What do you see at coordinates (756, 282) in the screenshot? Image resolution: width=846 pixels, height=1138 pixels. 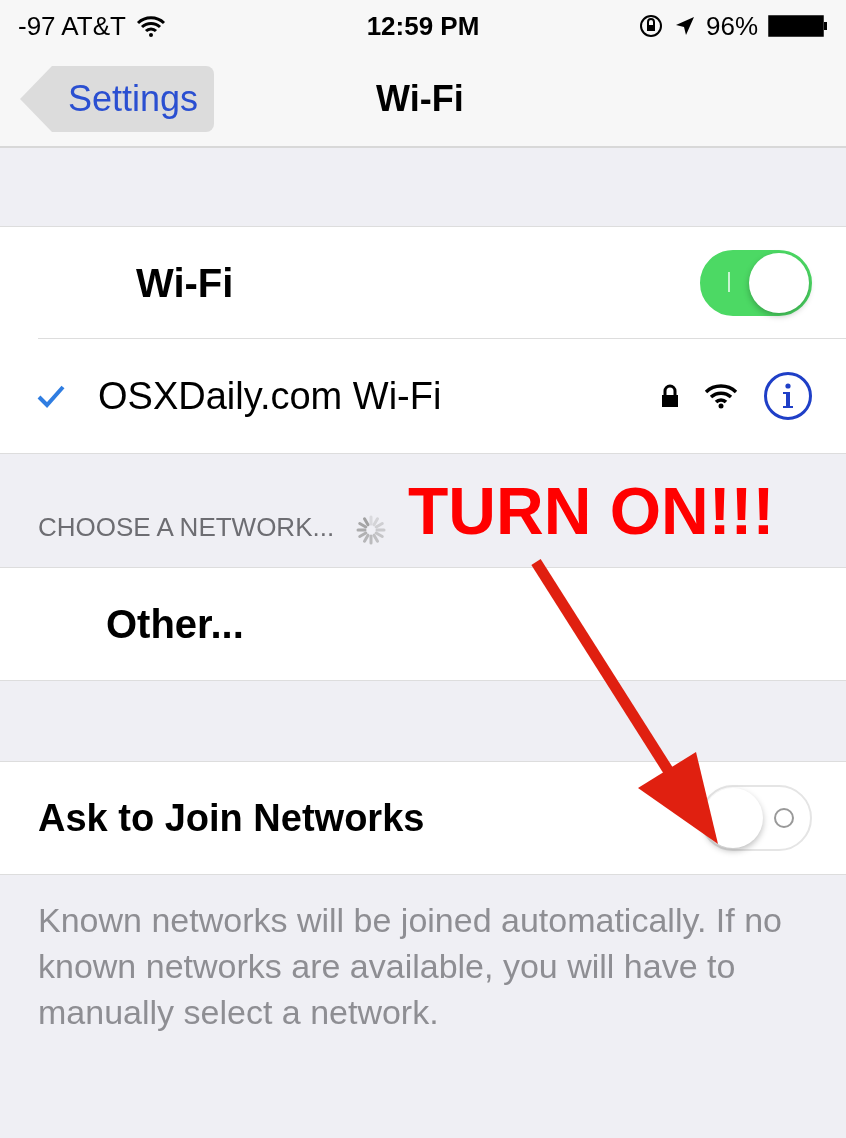 I see `toggle-switch` at bounding box center [756, 282].